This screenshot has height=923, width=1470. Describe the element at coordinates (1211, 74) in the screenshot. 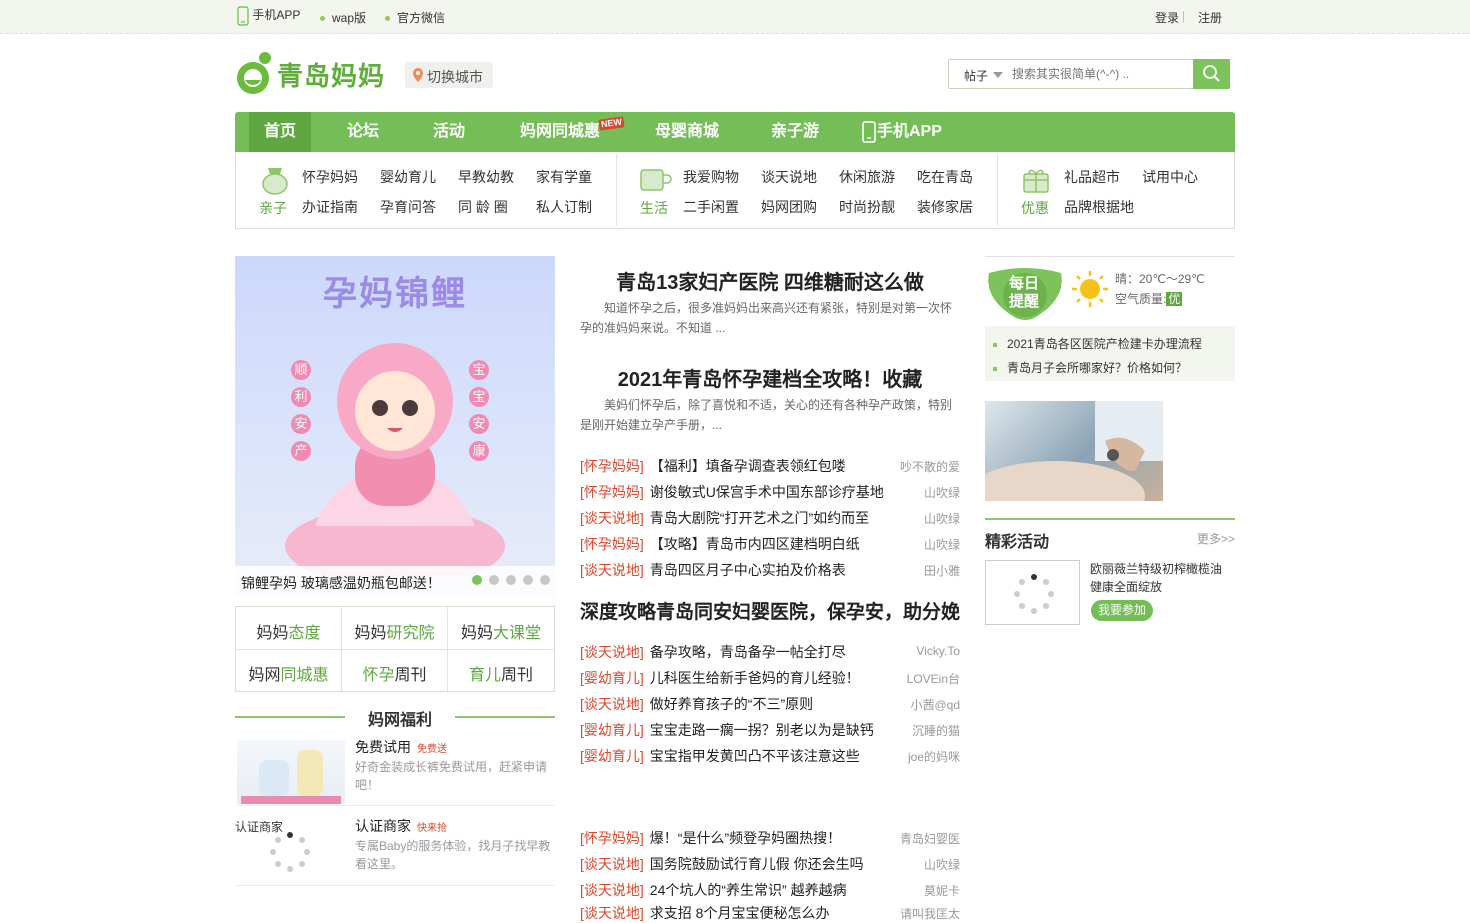

I see `search-button` at that location.